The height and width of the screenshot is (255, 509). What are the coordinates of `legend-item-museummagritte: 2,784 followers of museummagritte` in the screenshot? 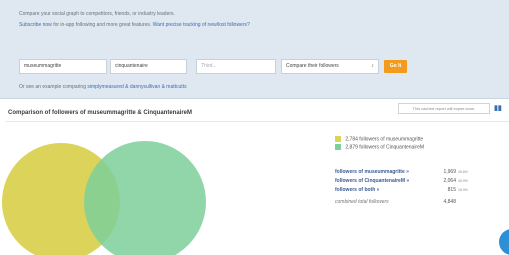 It's located at (379, 139).